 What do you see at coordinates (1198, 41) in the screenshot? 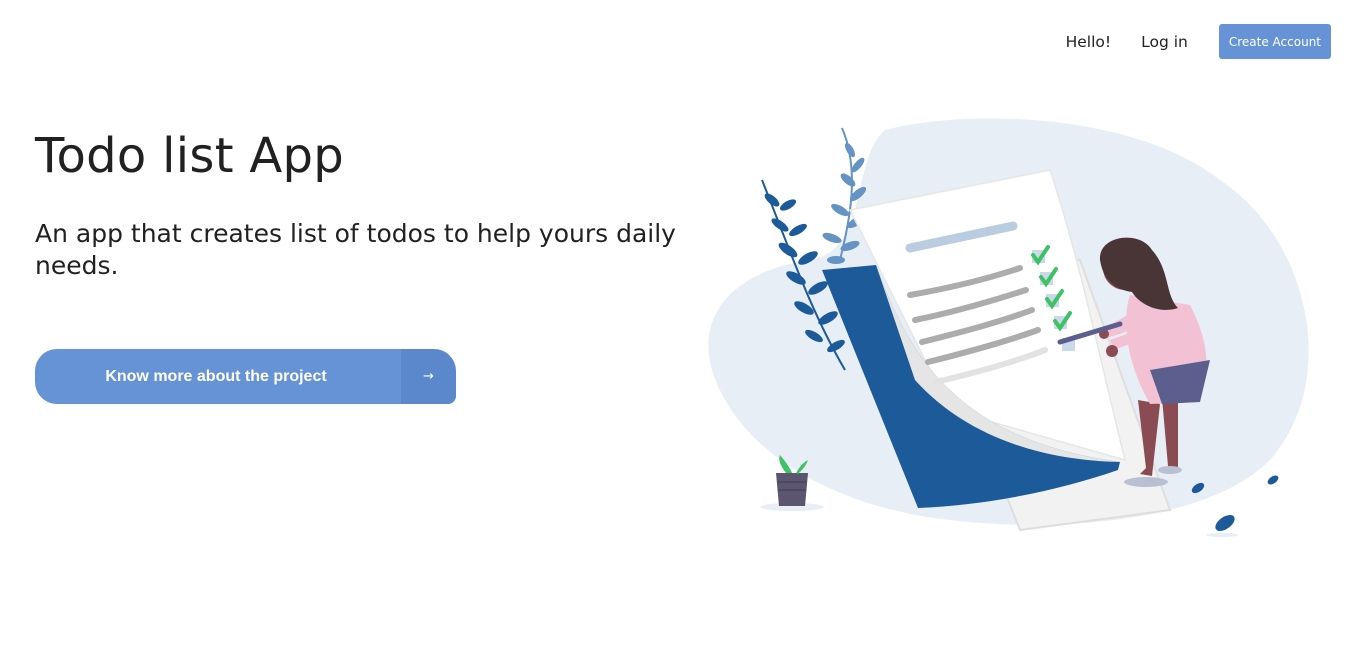
I see `top-nav: Hello! Log in Create Account` at bounding box center [1198, 41].